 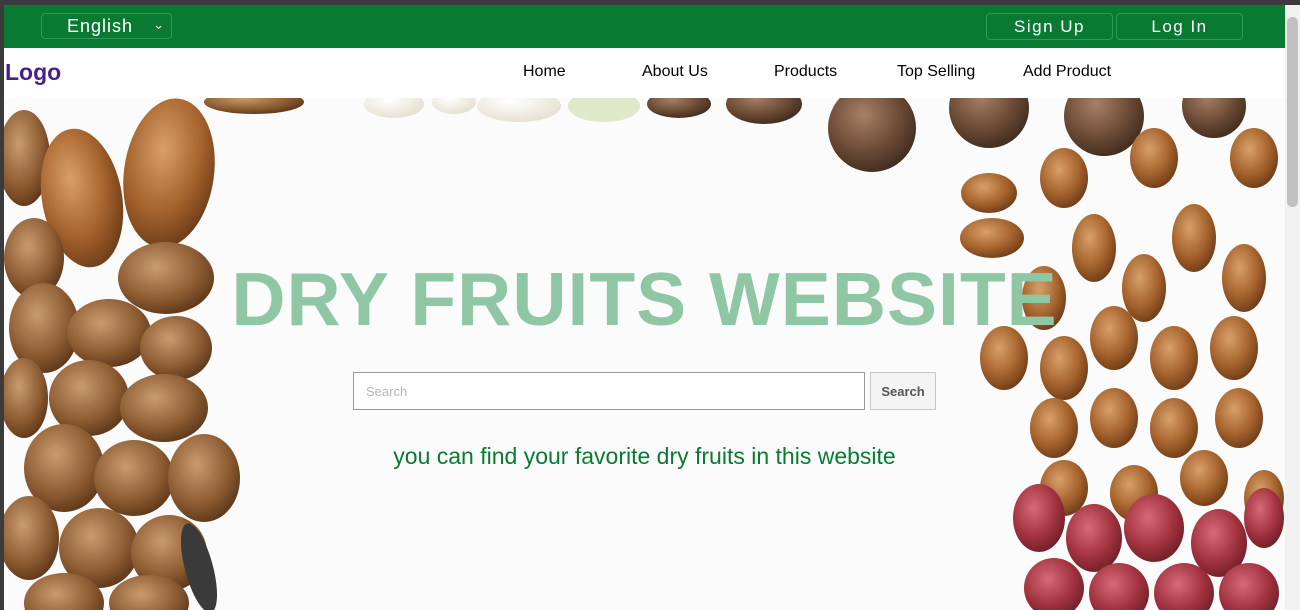 I want to click on scrollbar-thumb, so click(x=1292, y=112).